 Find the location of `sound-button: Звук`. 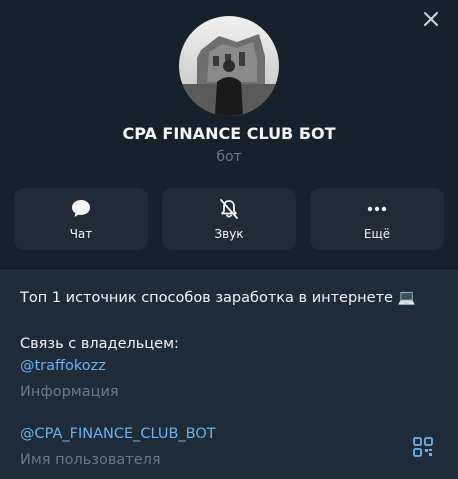

sound-button: Звук is located at coordinates (229, 219).